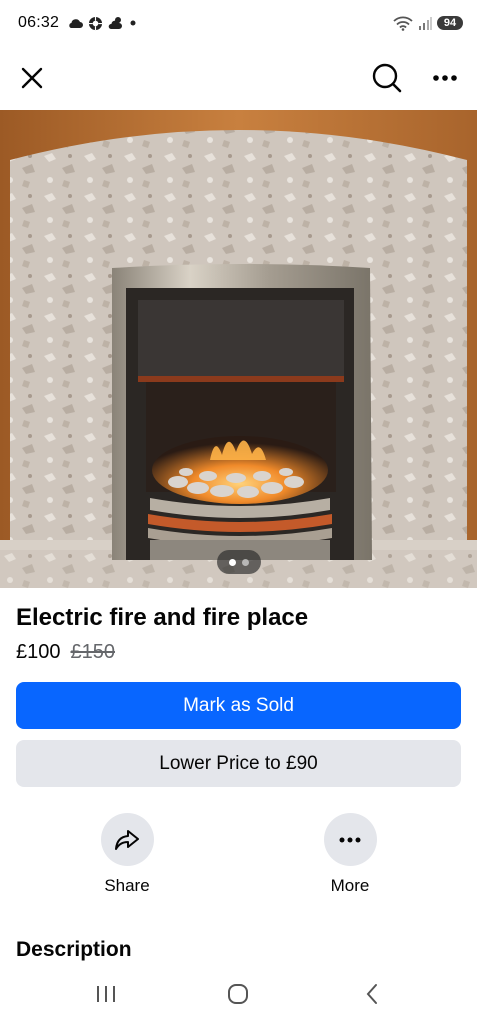  I want to click on back-icon, so click(371, 994).